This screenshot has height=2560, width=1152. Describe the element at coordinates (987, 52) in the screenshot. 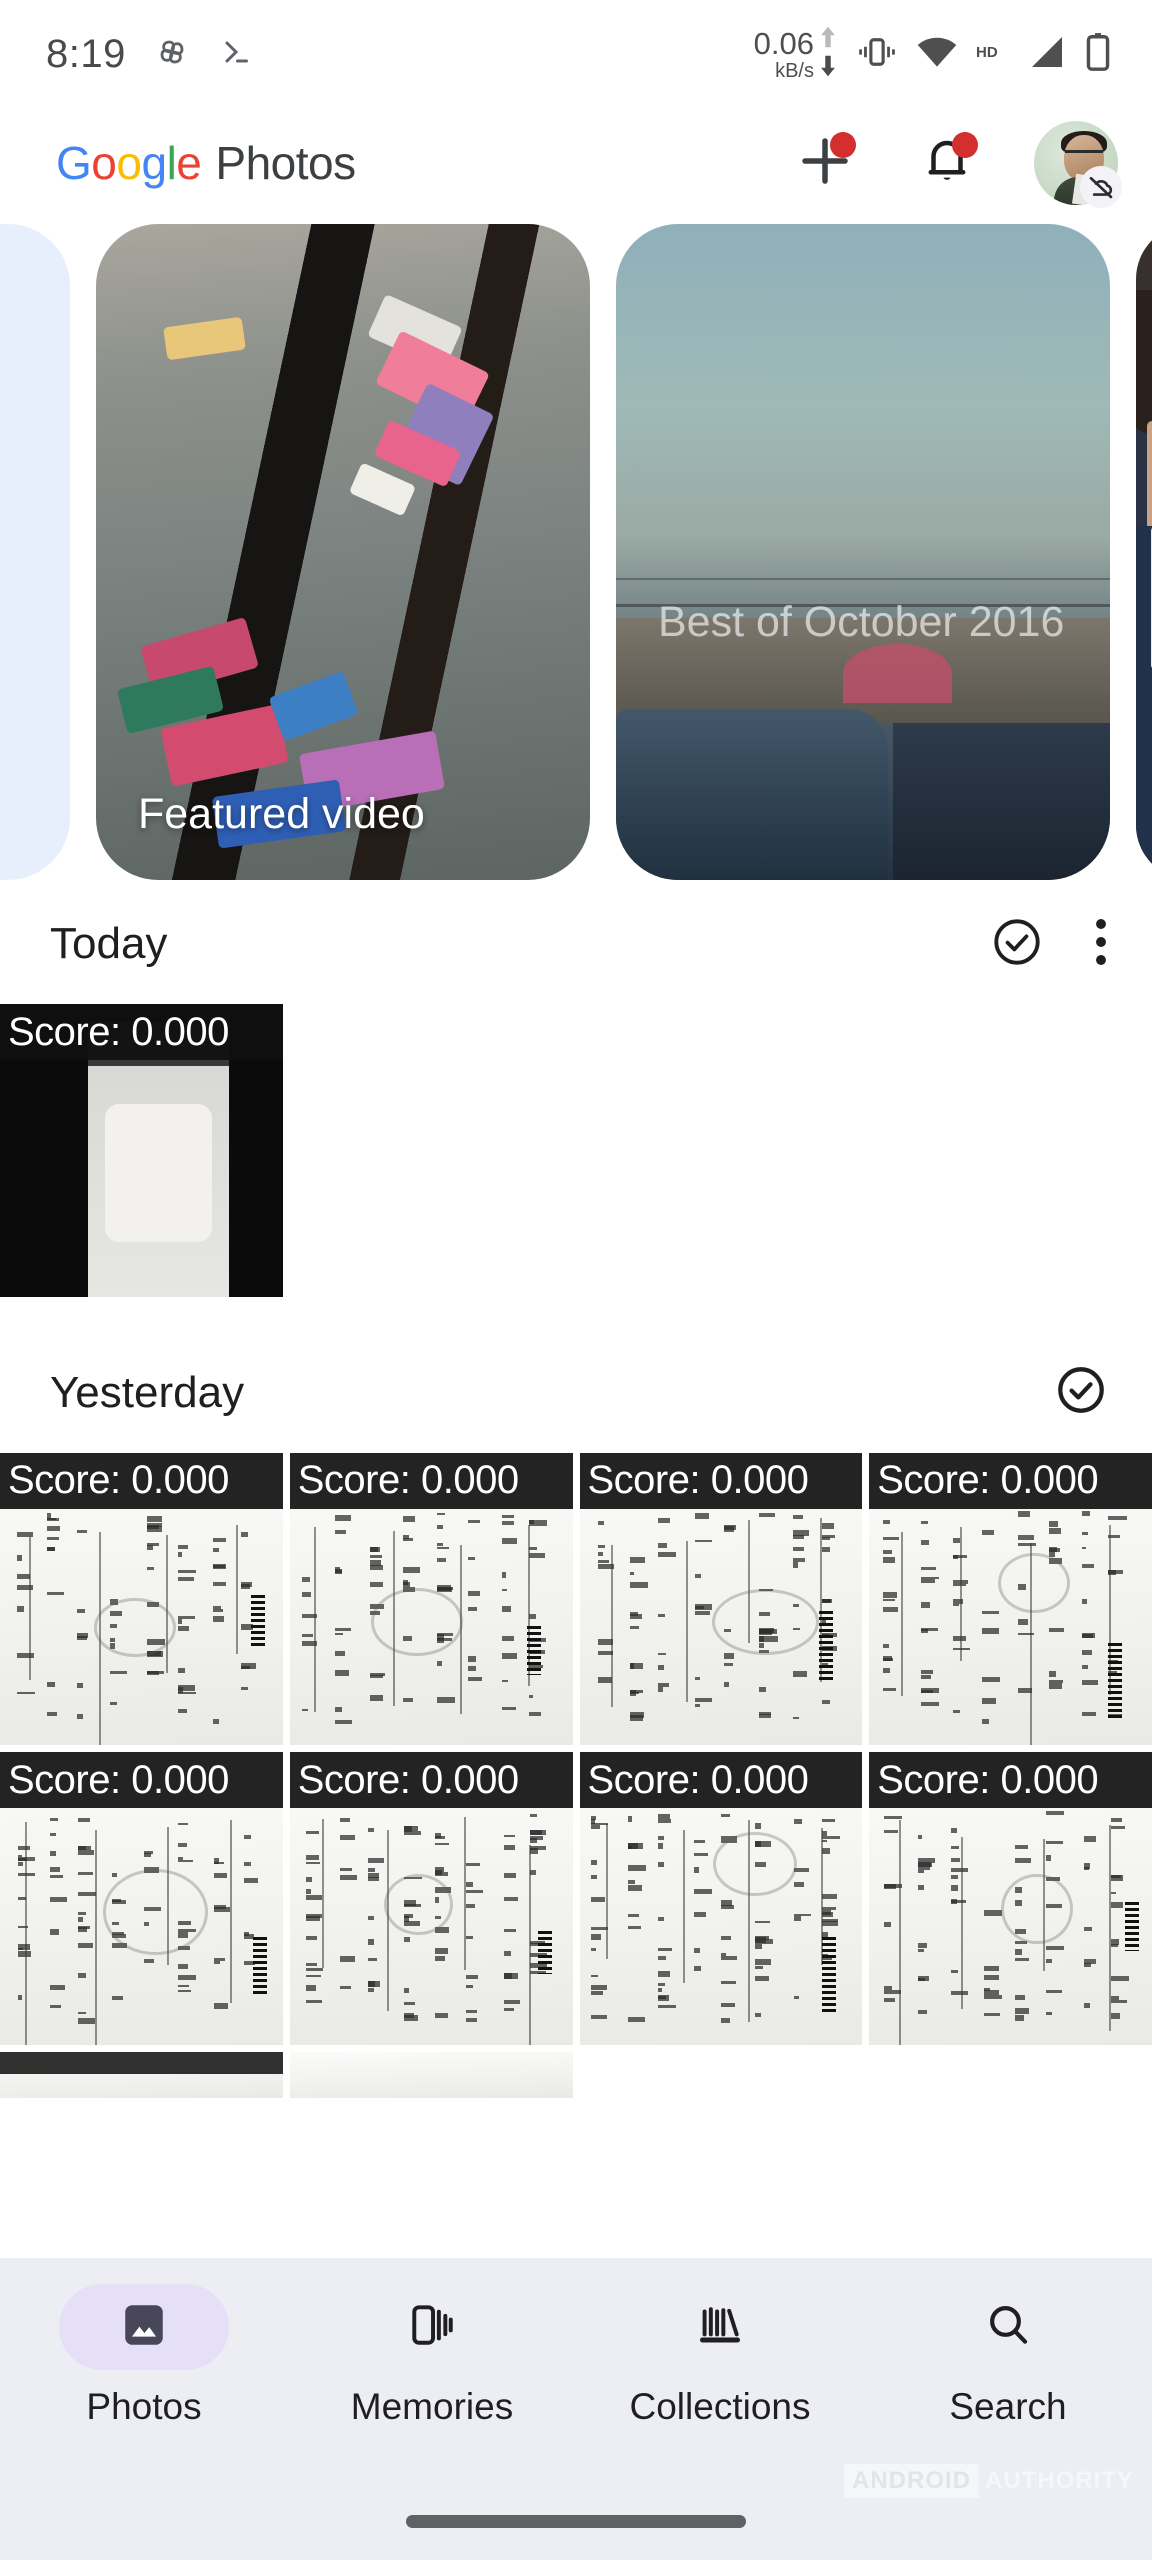

I see `svg-text: HD` at that location.